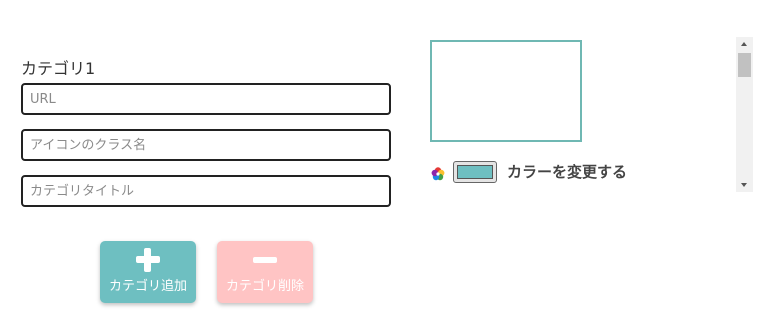 This screenshot has height=318, width=784. What do you see at coordinates (206, 145) in the screenshot?
I see `icon-class-input` at bounding box center [206, 145].